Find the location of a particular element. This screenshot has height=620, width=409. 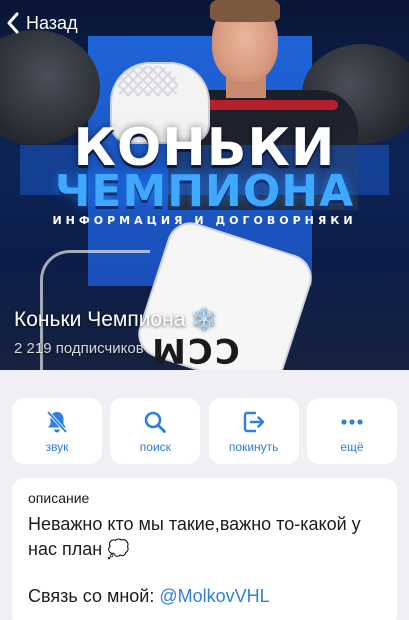

leave-label: покинуть is located at coordinates (253, 446).